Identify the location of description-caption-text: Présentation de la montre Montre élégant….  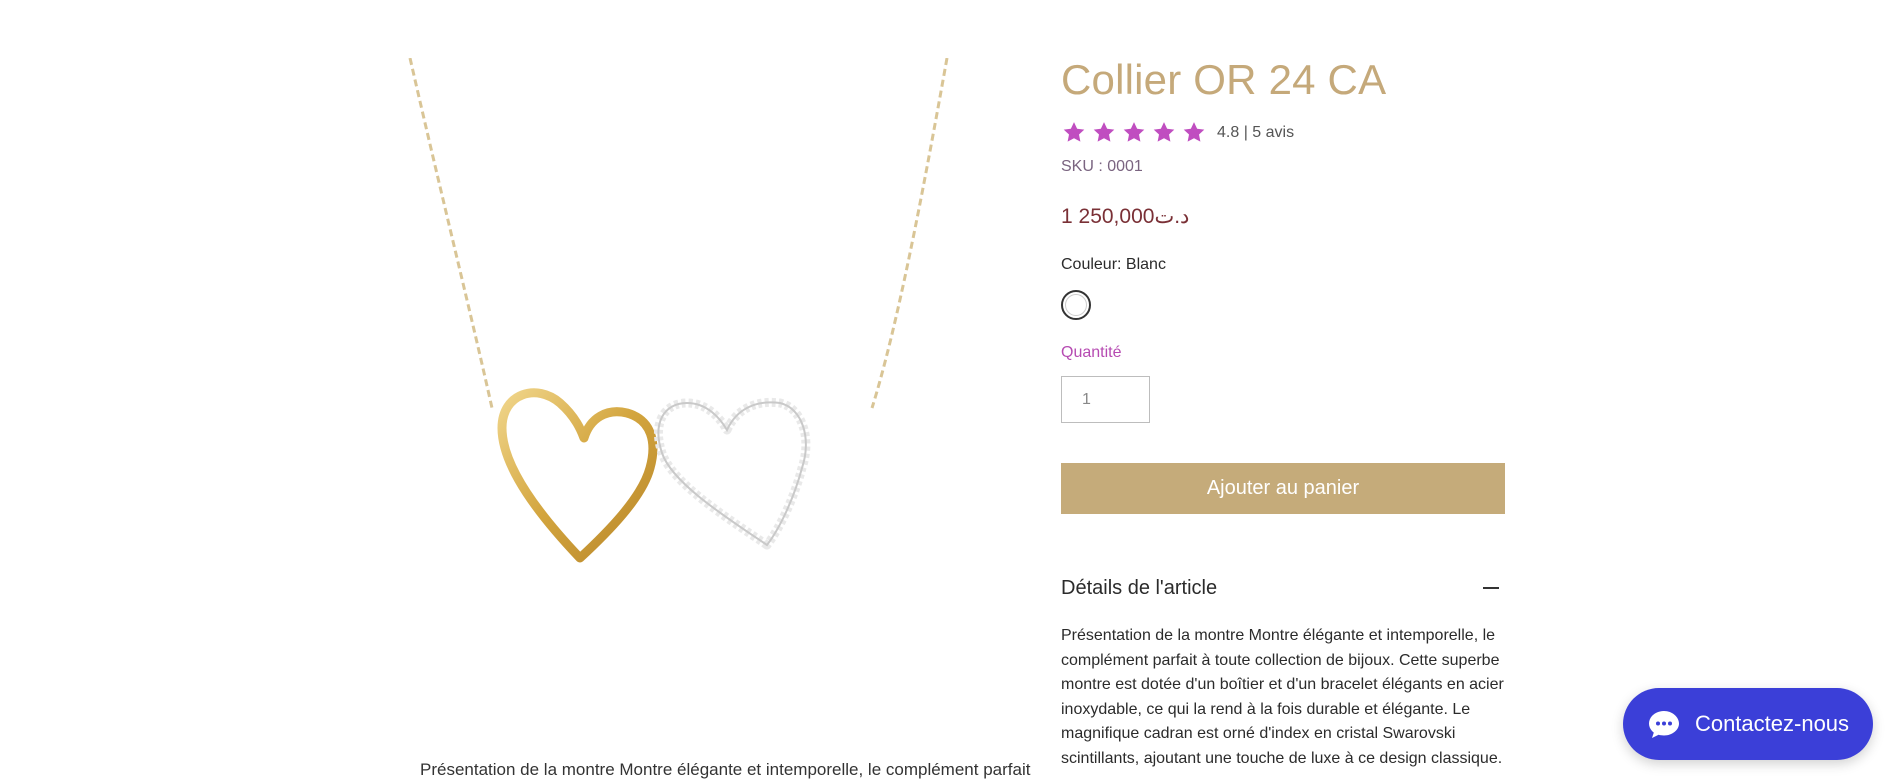
(725, 769).